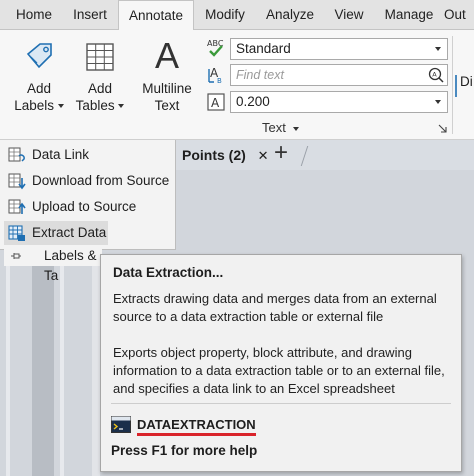 The image size is (474, 476). I want to click on multiline-text-line2: Text, so click(167, 105).